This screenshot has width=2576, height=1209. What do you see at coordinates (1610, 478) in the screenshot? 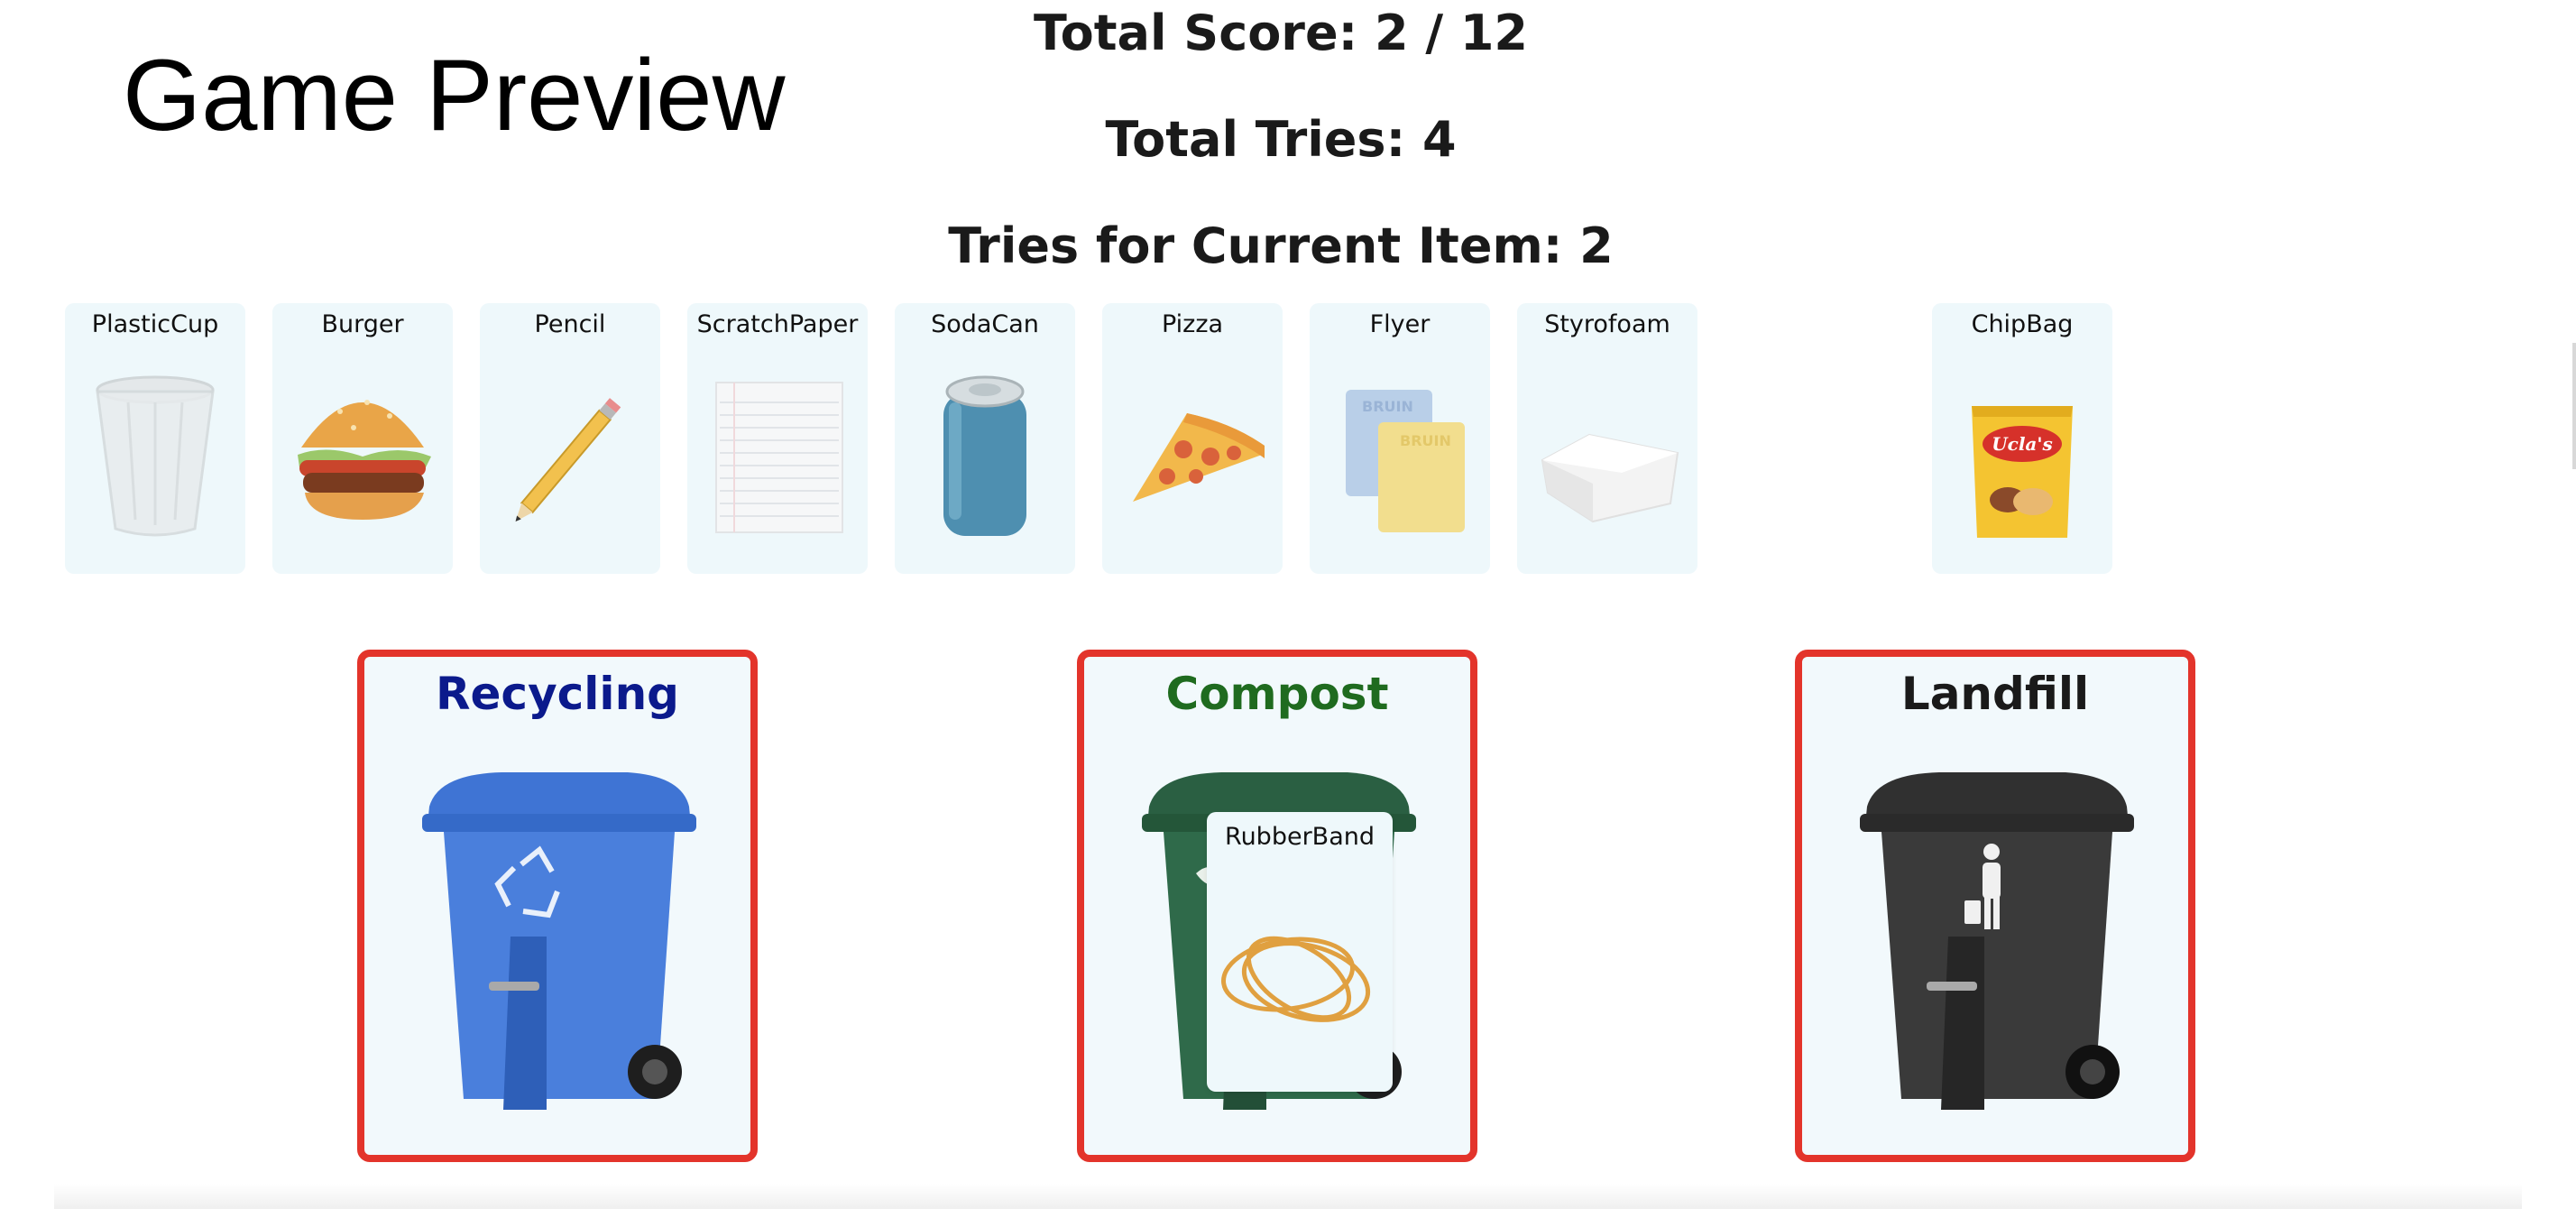
I see `styrofoam-icon` at bounding box center [1610, 478].